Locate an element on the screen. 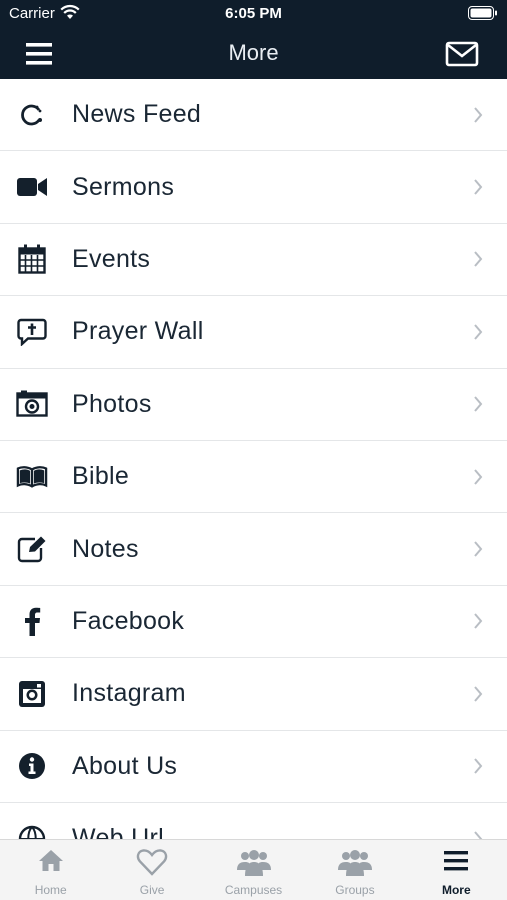  tab-label: Groups is located at coordinates (355, 890).